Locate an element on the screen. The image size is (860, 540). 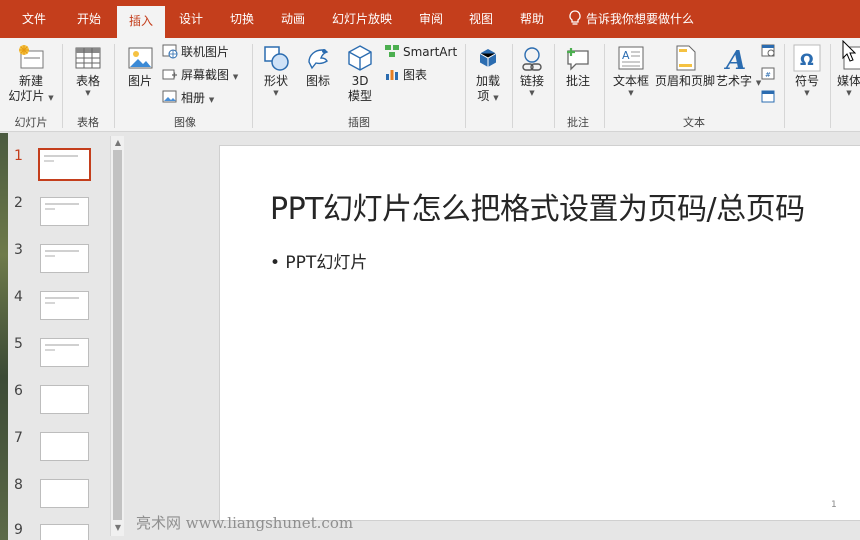
site-watermark: 亮术网 www.liangshunet.com is located at coordinates (245, 523).